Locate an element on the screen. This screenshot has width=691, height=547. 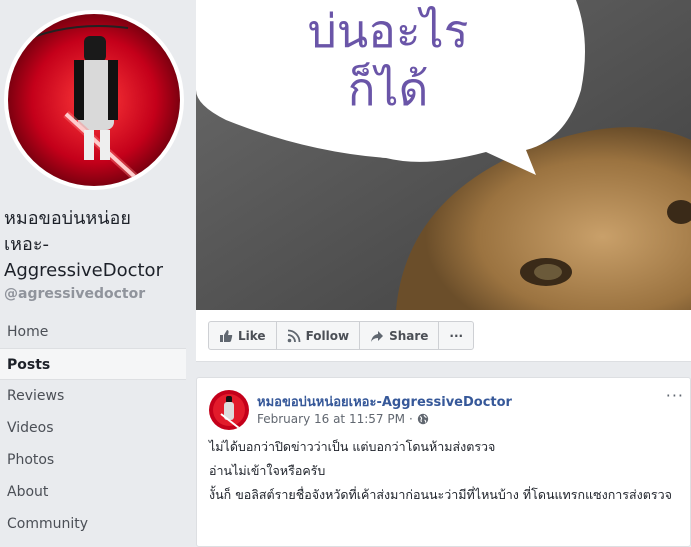
post-meta: February 16 at 11:57 PM · is located at coordinates (343, 419).